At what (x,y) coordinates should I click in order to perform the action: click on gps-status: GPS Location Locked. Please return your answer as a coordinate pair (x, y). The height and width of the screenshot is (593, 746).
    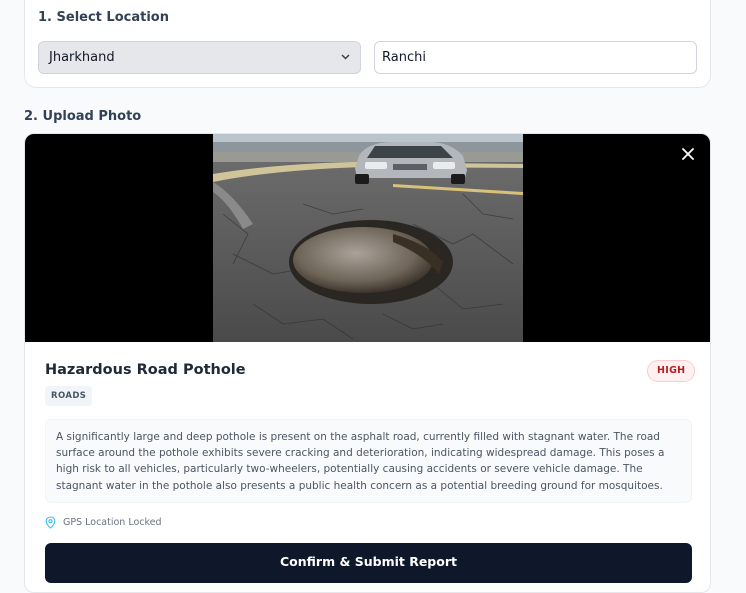
    Looking at the image, I should click on (103, 522).